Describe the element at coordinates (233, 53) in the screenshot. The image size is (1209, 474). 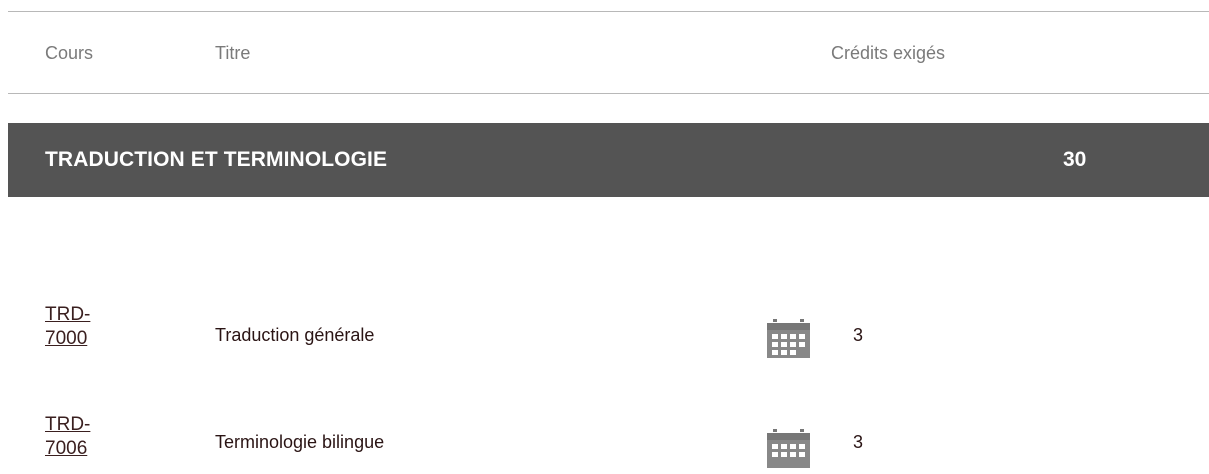
I see `column-header-title: Titre` at that location.